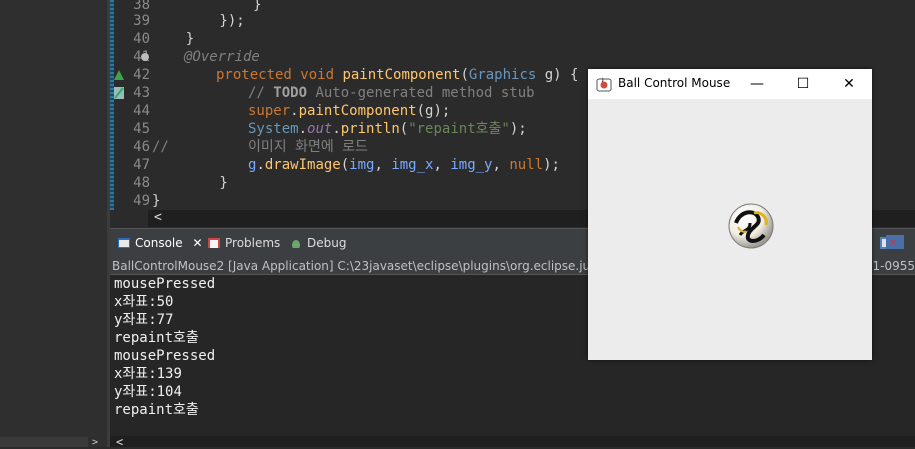 The image size is (915, 449). Describe the element at coordinates (53, 223) in the screenshot. I see `left-panel` at that location.